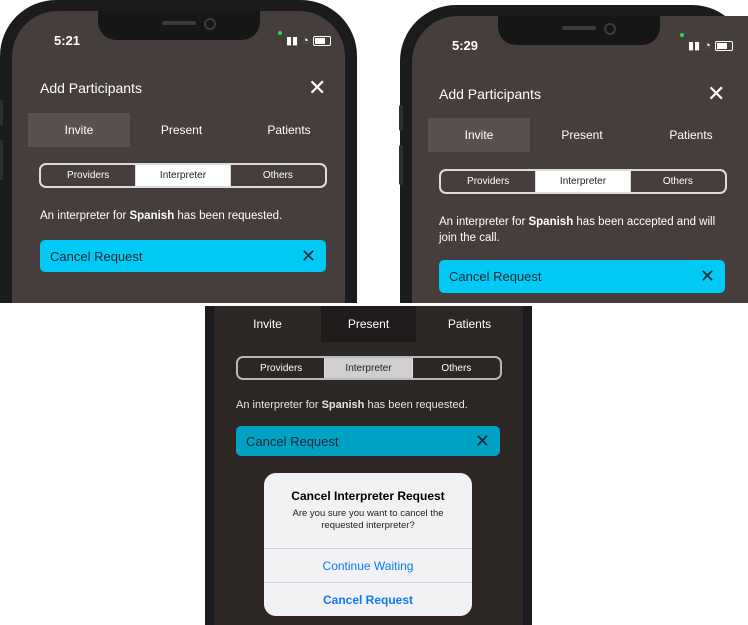 This screenshot has height=625, width=748. What do you see at coordinates (368, 565) in the screenshot?
I see `continue-waiting-button: Continue Waiting` at bounding box center [368, 565].